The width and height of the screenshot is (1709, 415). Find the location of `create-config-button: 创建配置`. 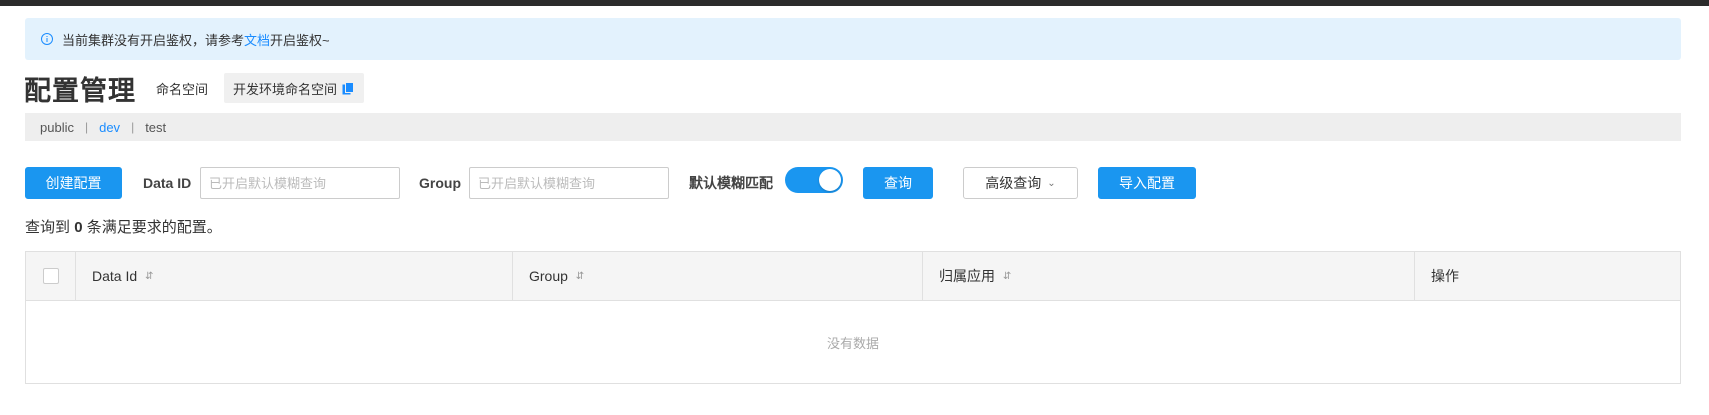

create-config-button: 创建配置 is located at coordinates (73, 183).